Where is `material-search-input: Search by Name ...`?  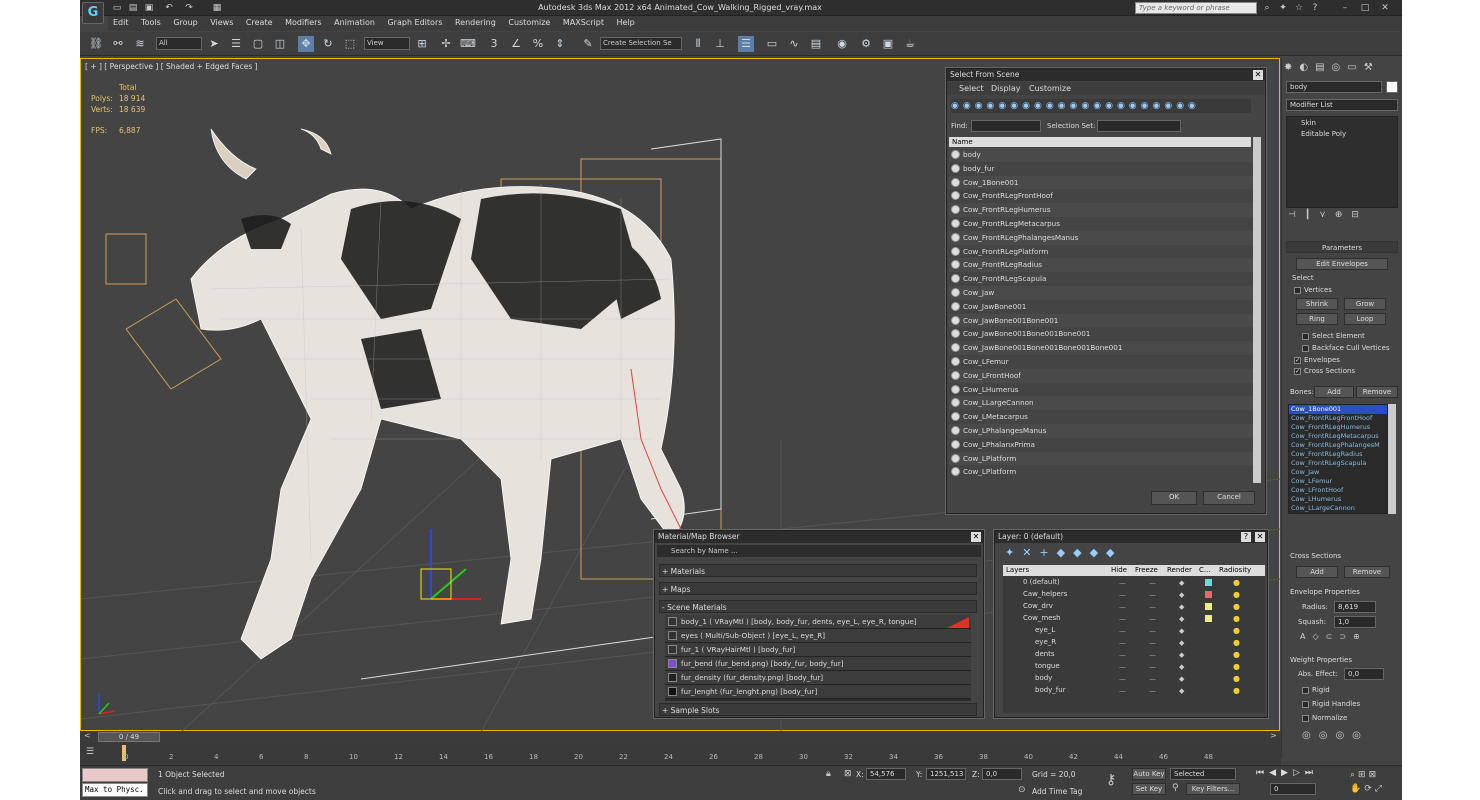 material-search-input: Search by Name ... is located at coordinates (819, 551).